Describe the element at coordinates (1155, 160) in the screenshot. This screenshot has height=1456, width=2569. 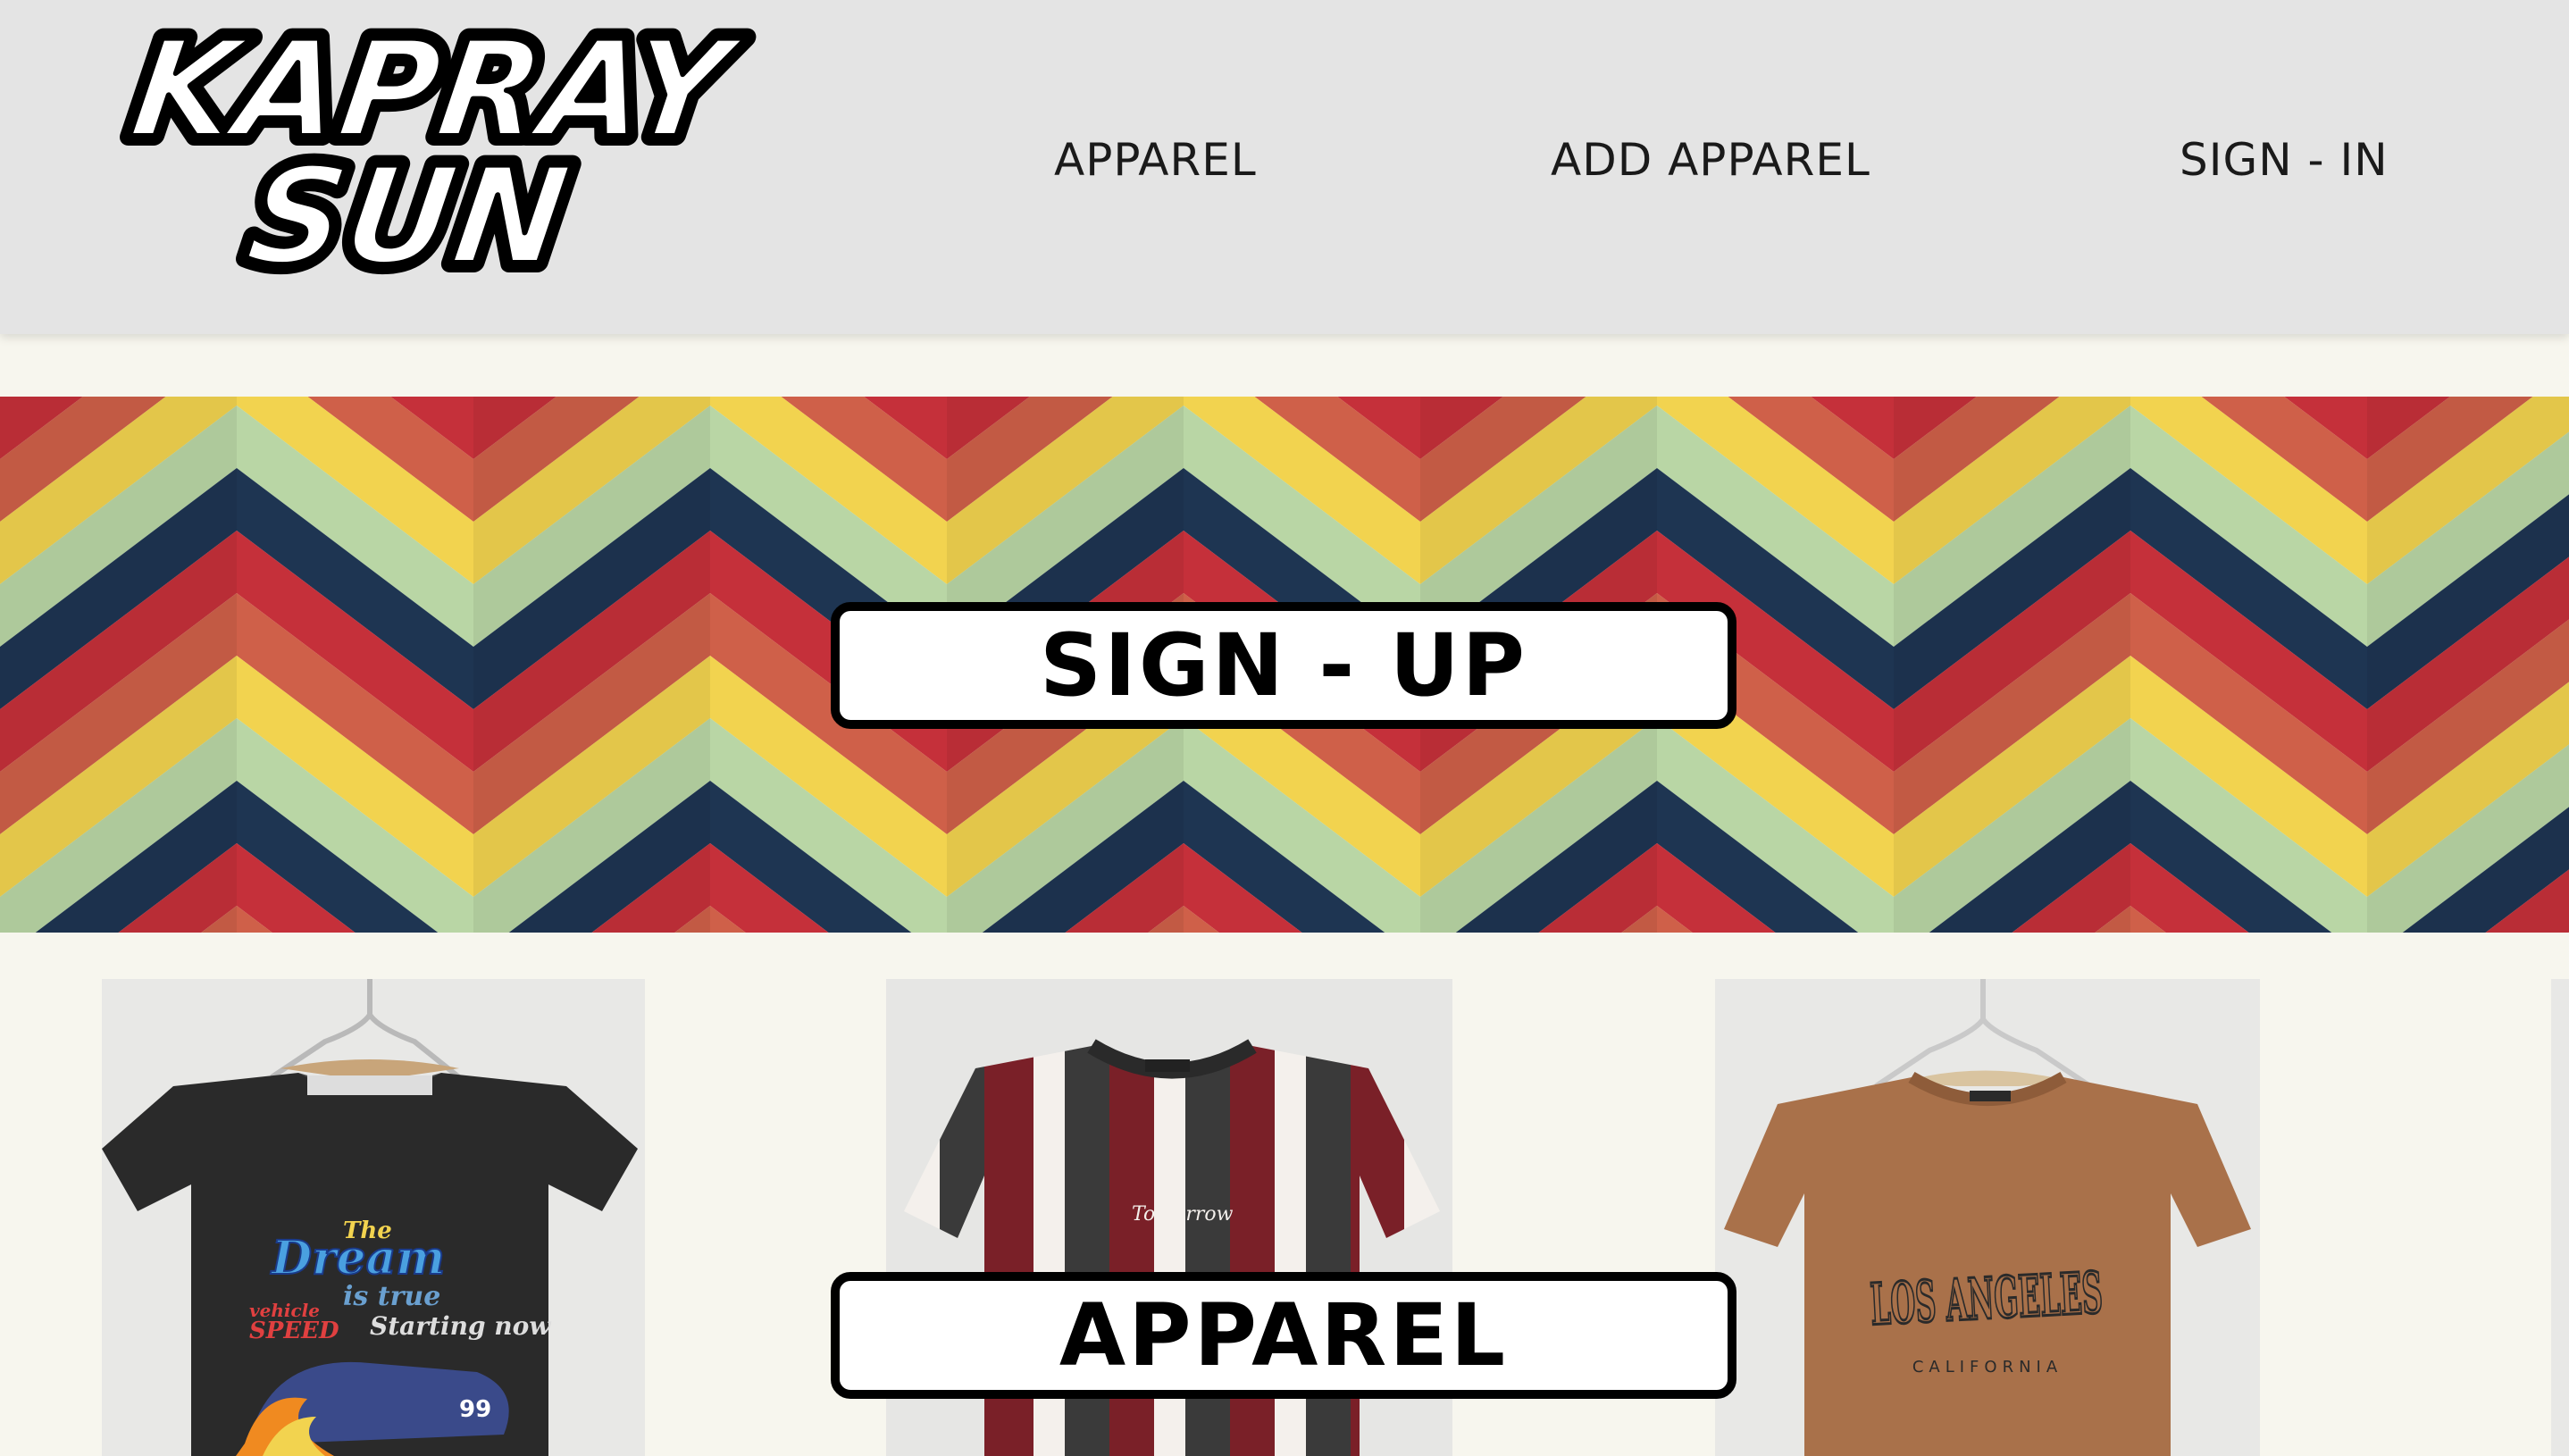
I see `nav-apparel-link: APPAREL` at that location.